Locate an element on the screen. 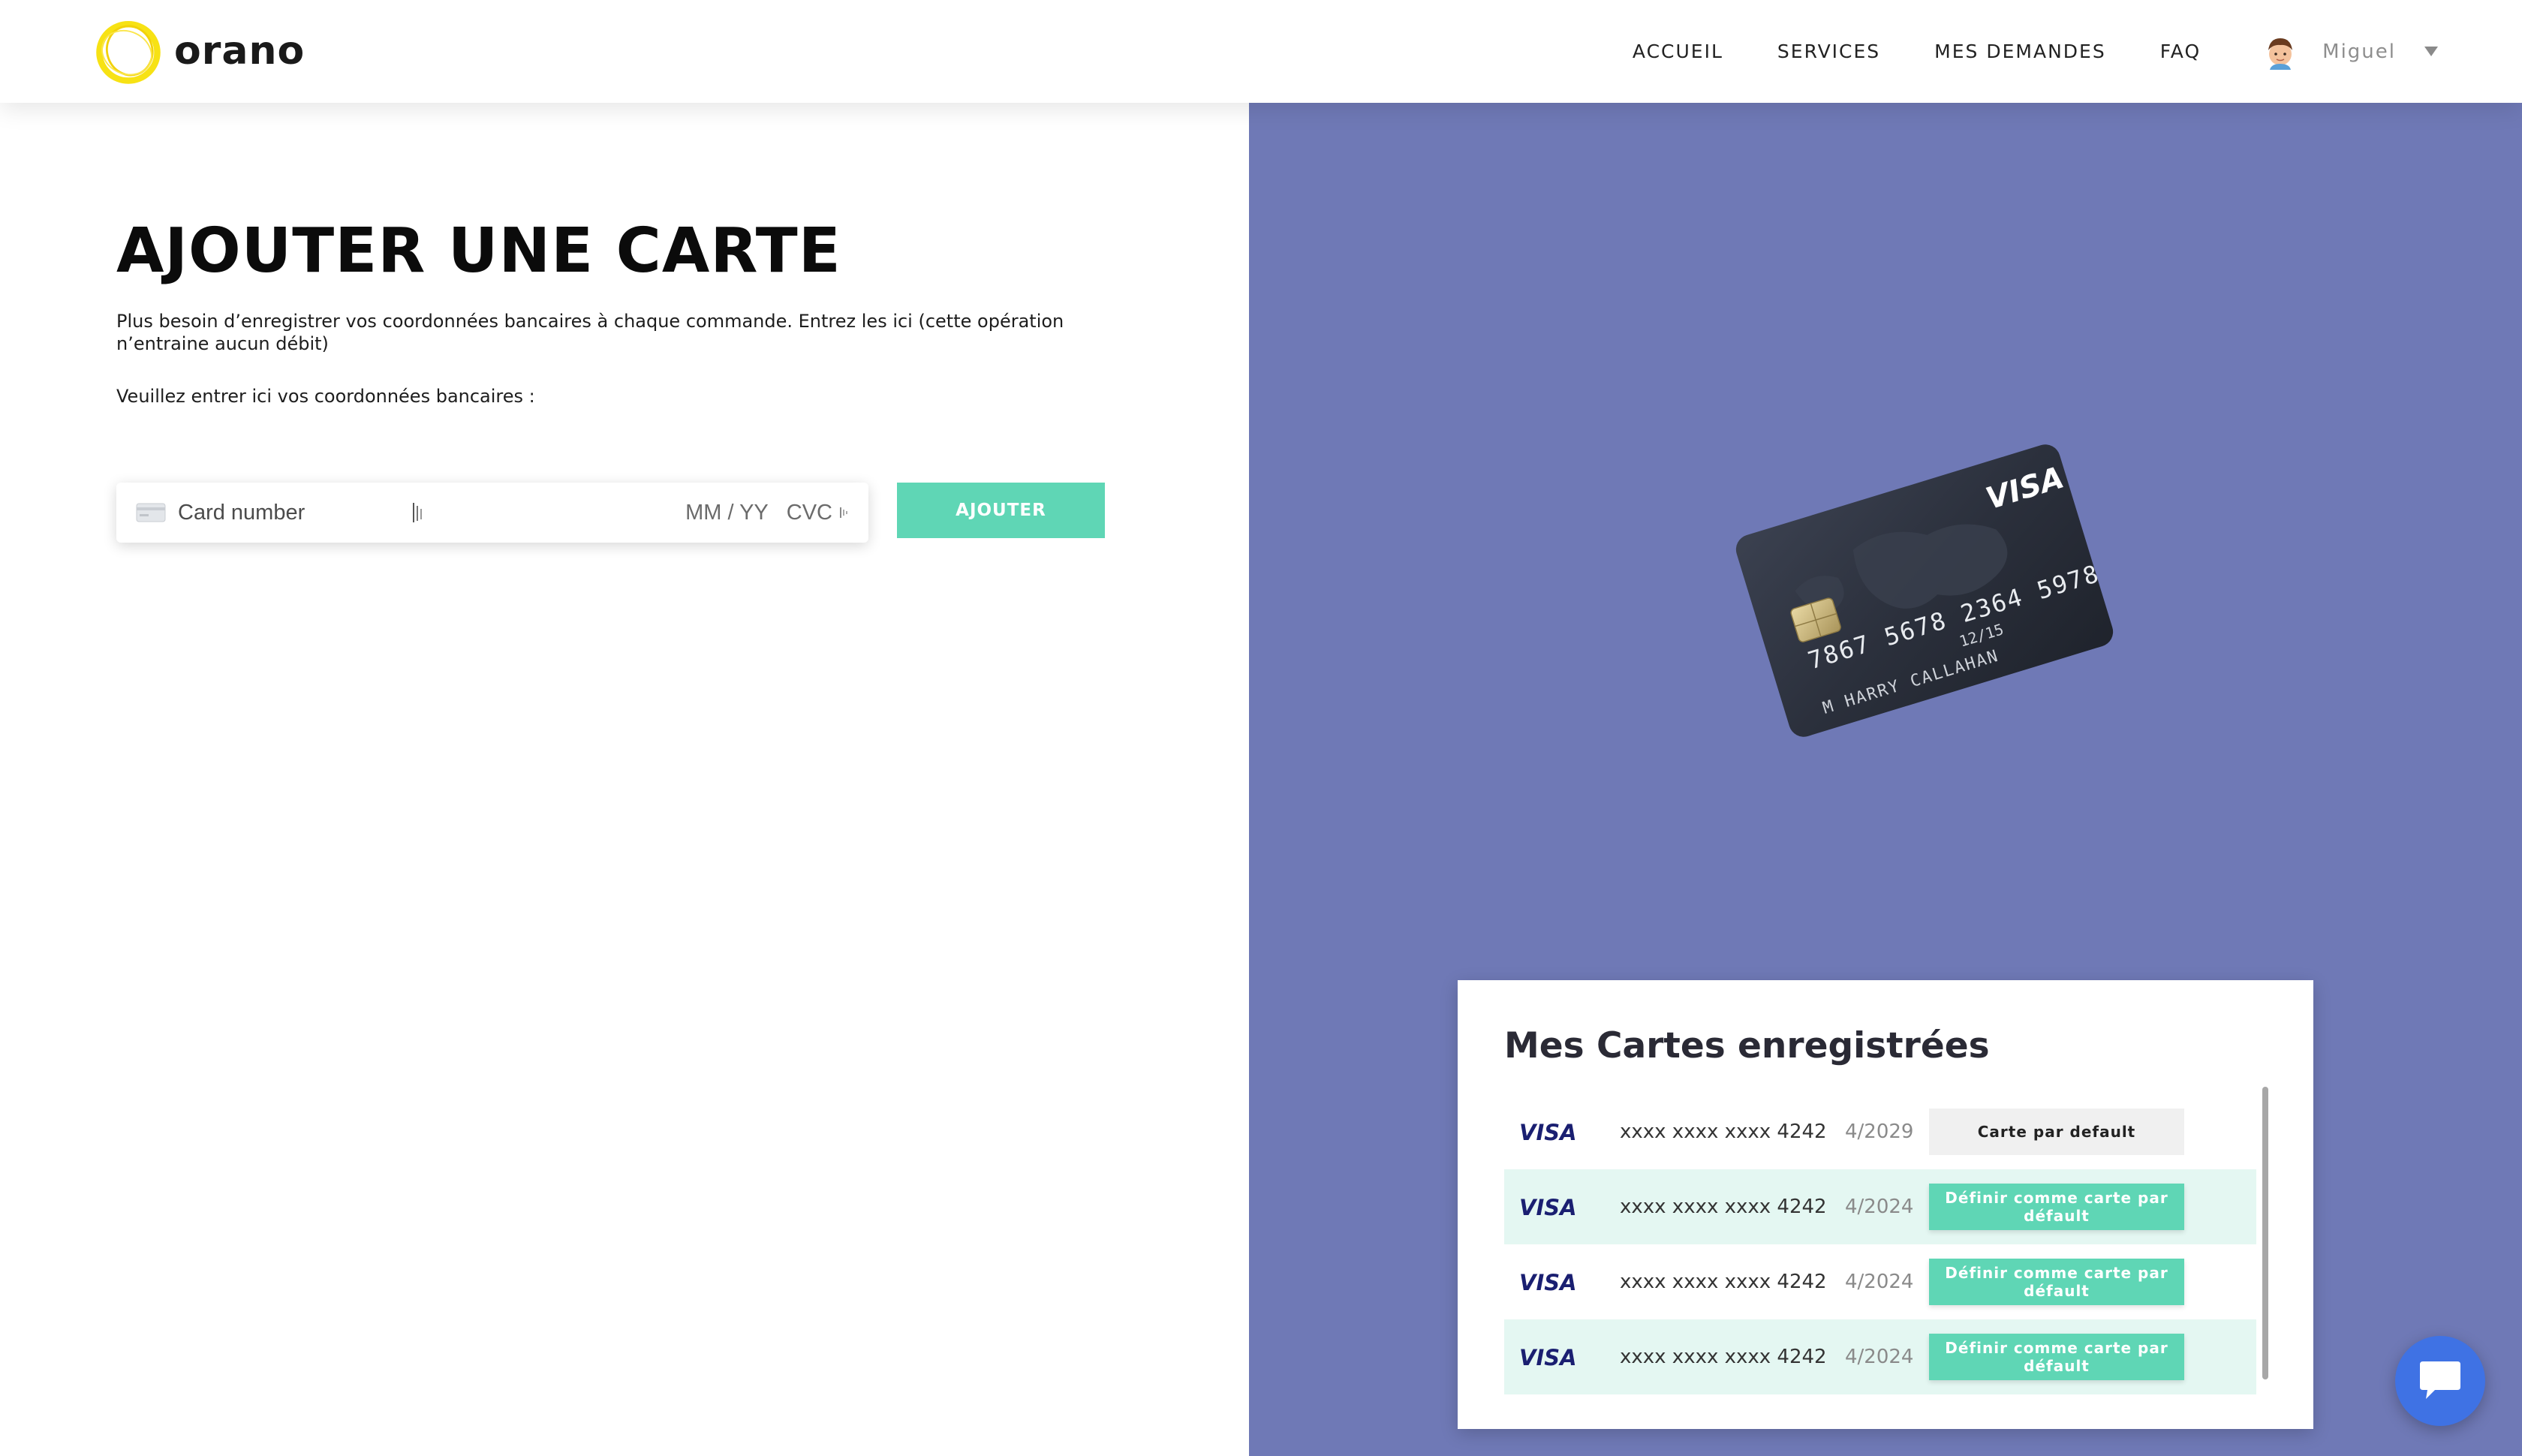 Image resolution: width=2522 pixels, height=1456 pixels. cvc-placeholder: CVC is located at coordinates (809, 513).